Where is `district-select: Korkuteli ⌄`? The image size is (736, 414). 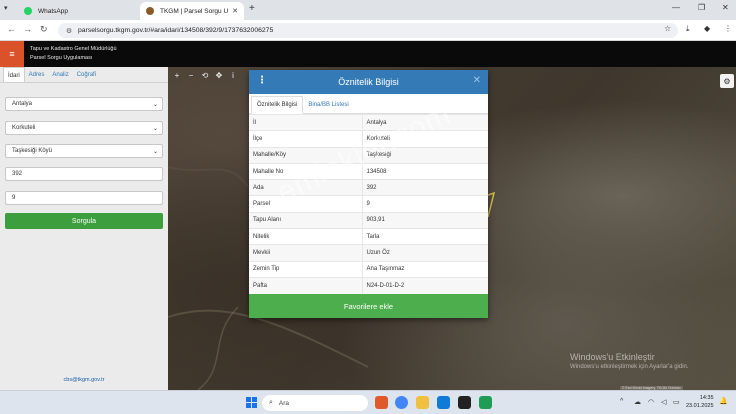
district-select: Korkuteli ⌄ is located at coordinates (84, 128).